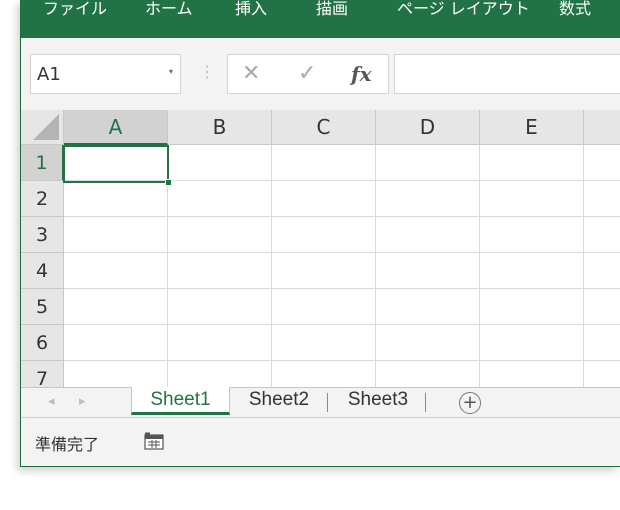 This screenshot has height=510, width=620. I want to click on tab-file: ファイル, so click(75, 11).